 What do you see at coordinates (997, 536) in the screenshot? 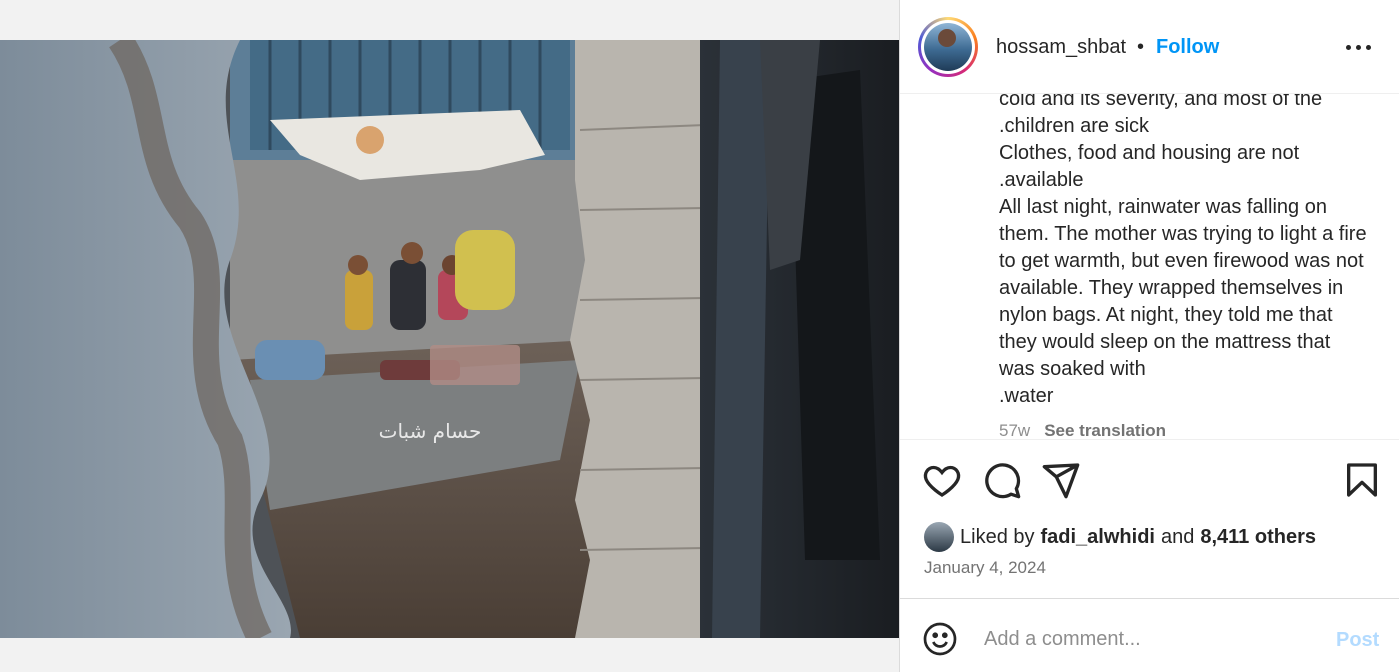
I see `liked-by-text: Liked by` at bounding box center [997, 536].